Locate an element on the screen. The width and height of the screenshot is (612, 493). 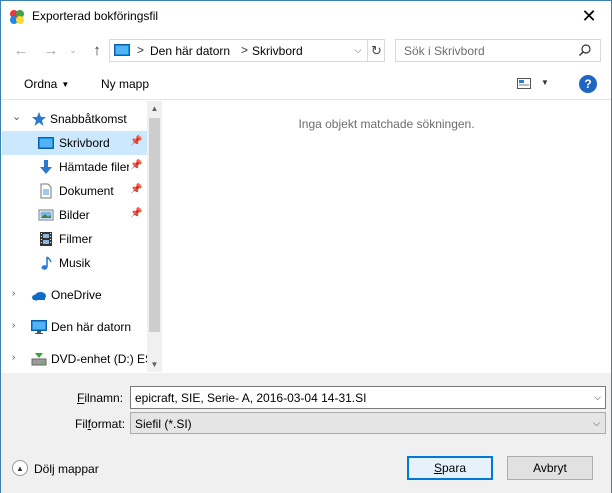
search-icon is located at coordinates (585, 50).